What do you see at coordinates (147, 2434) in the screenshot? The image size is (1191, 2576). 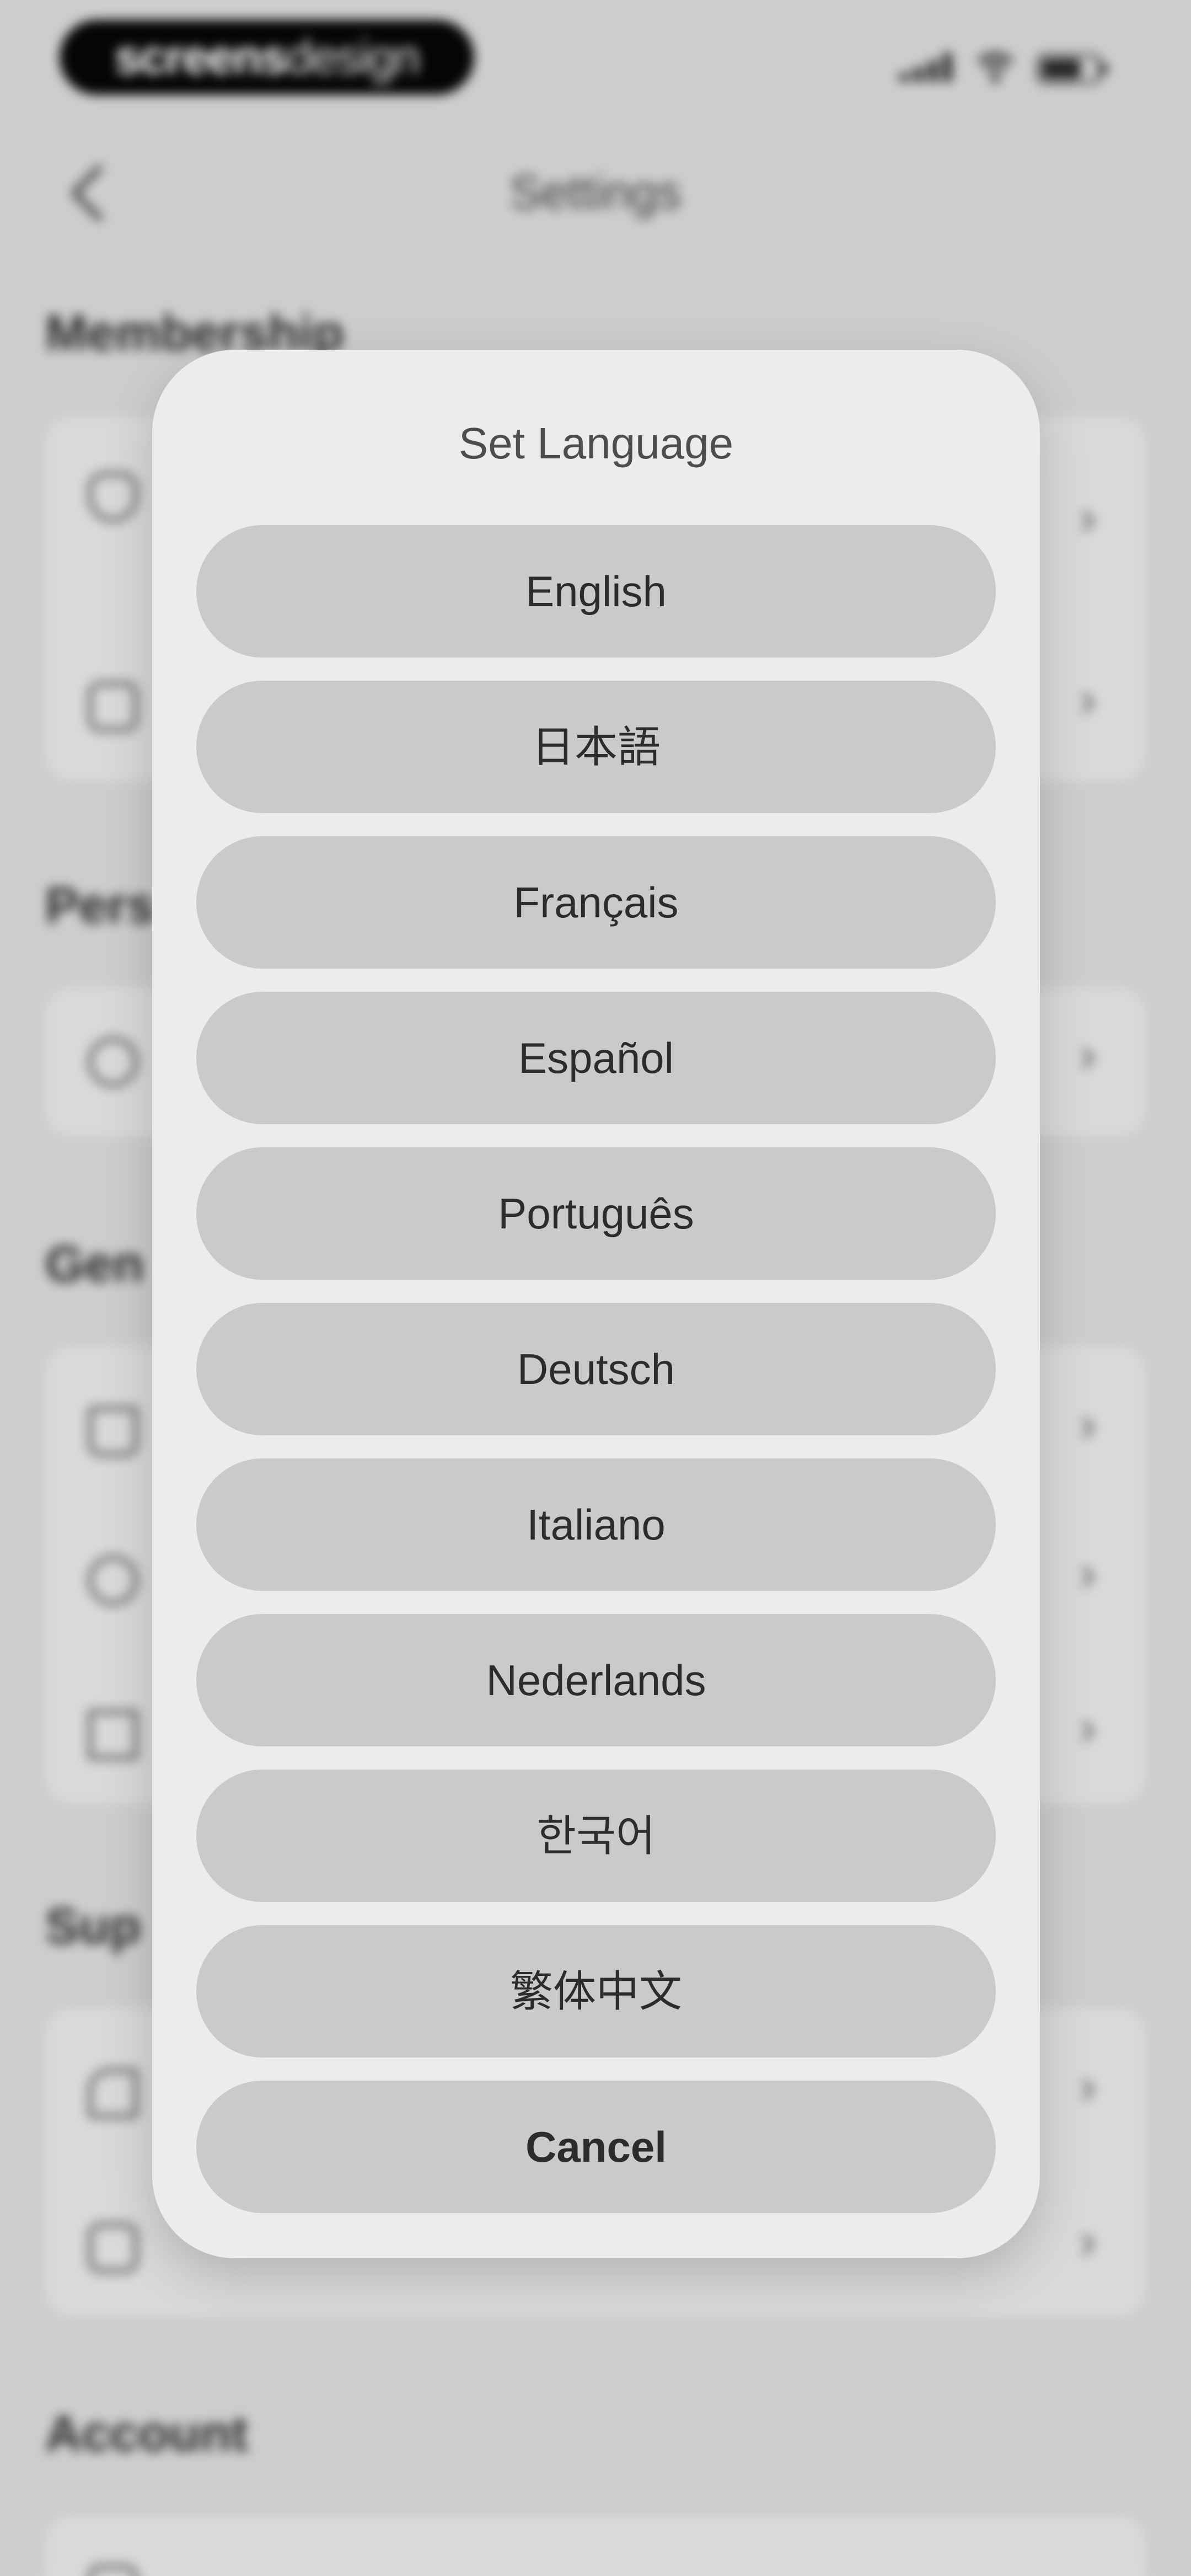 I see `section-title-account: Account` at bounding box center [147, 2434].